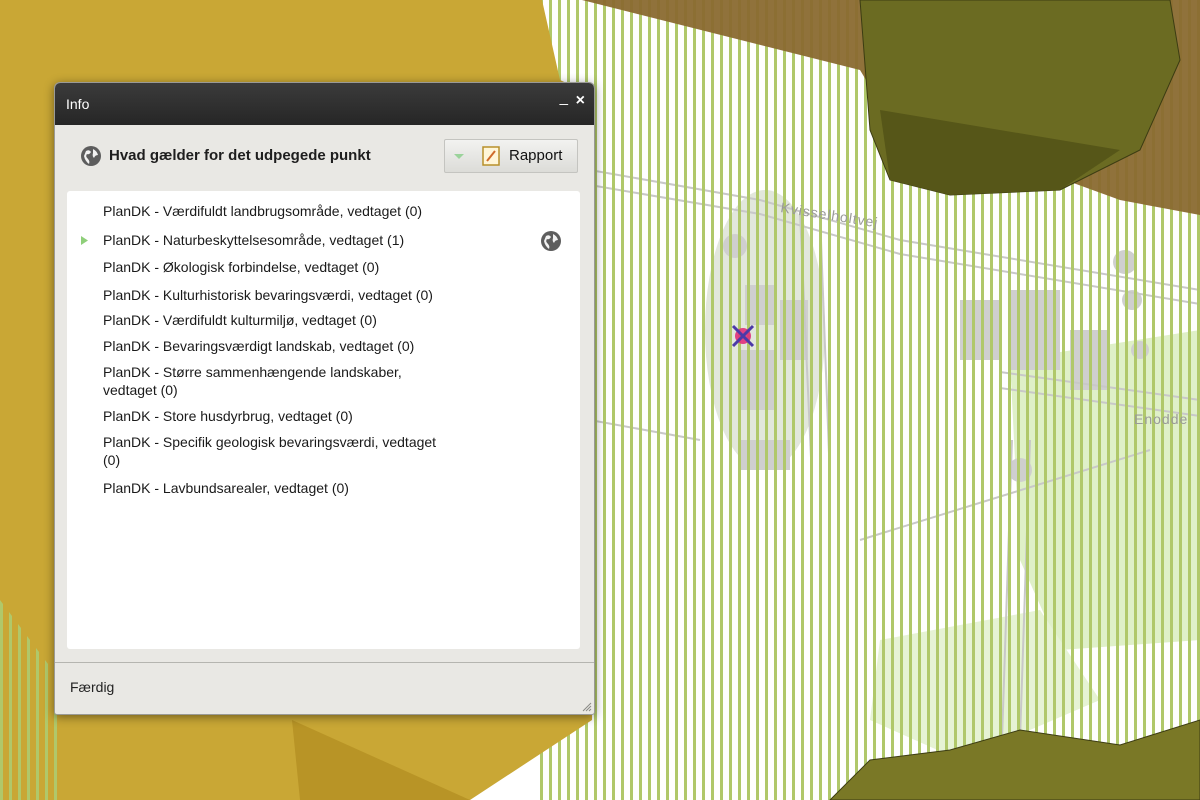  What do you see at coordinates (459, 156) in the screenshot?
I see `dropdown-arrow-icon` at bounding box center [459, 156].